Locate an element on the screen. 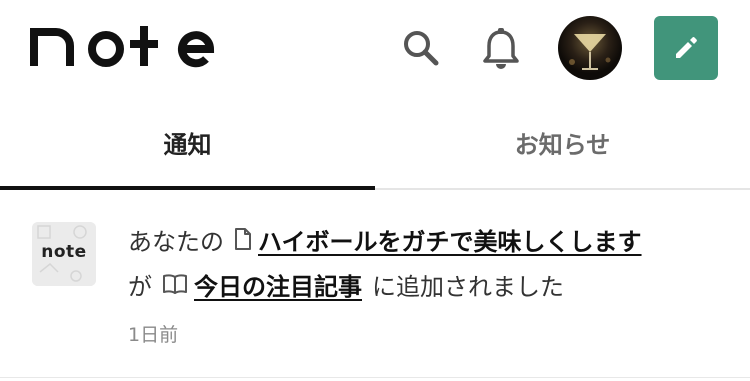  tab-notifications: 通知 is located at coordinates (187, 142).